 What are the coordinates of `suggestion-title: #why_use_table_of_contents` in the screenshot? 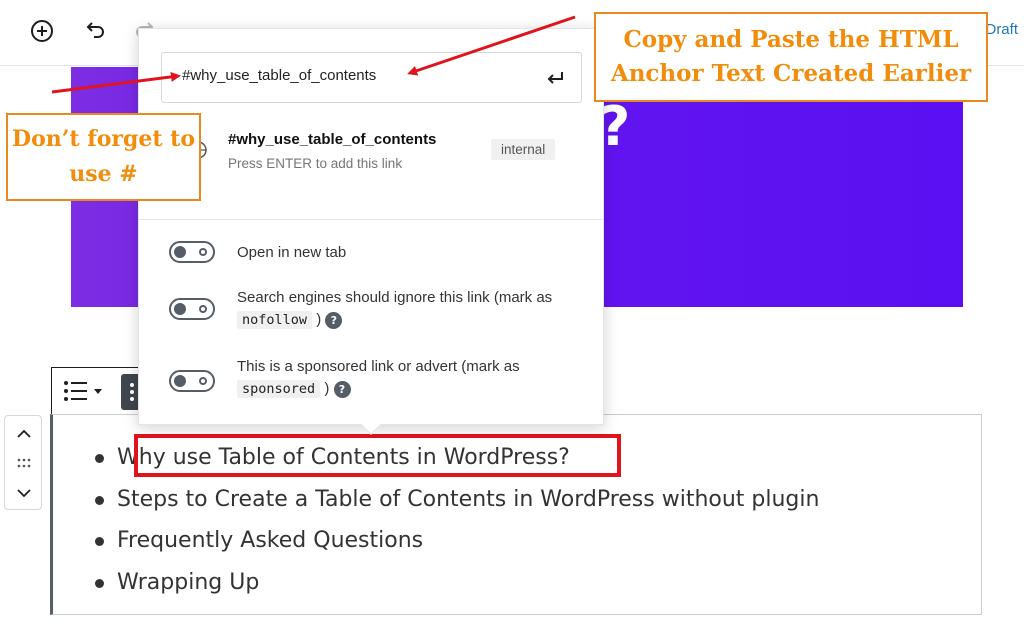 It's located at (332, 139).